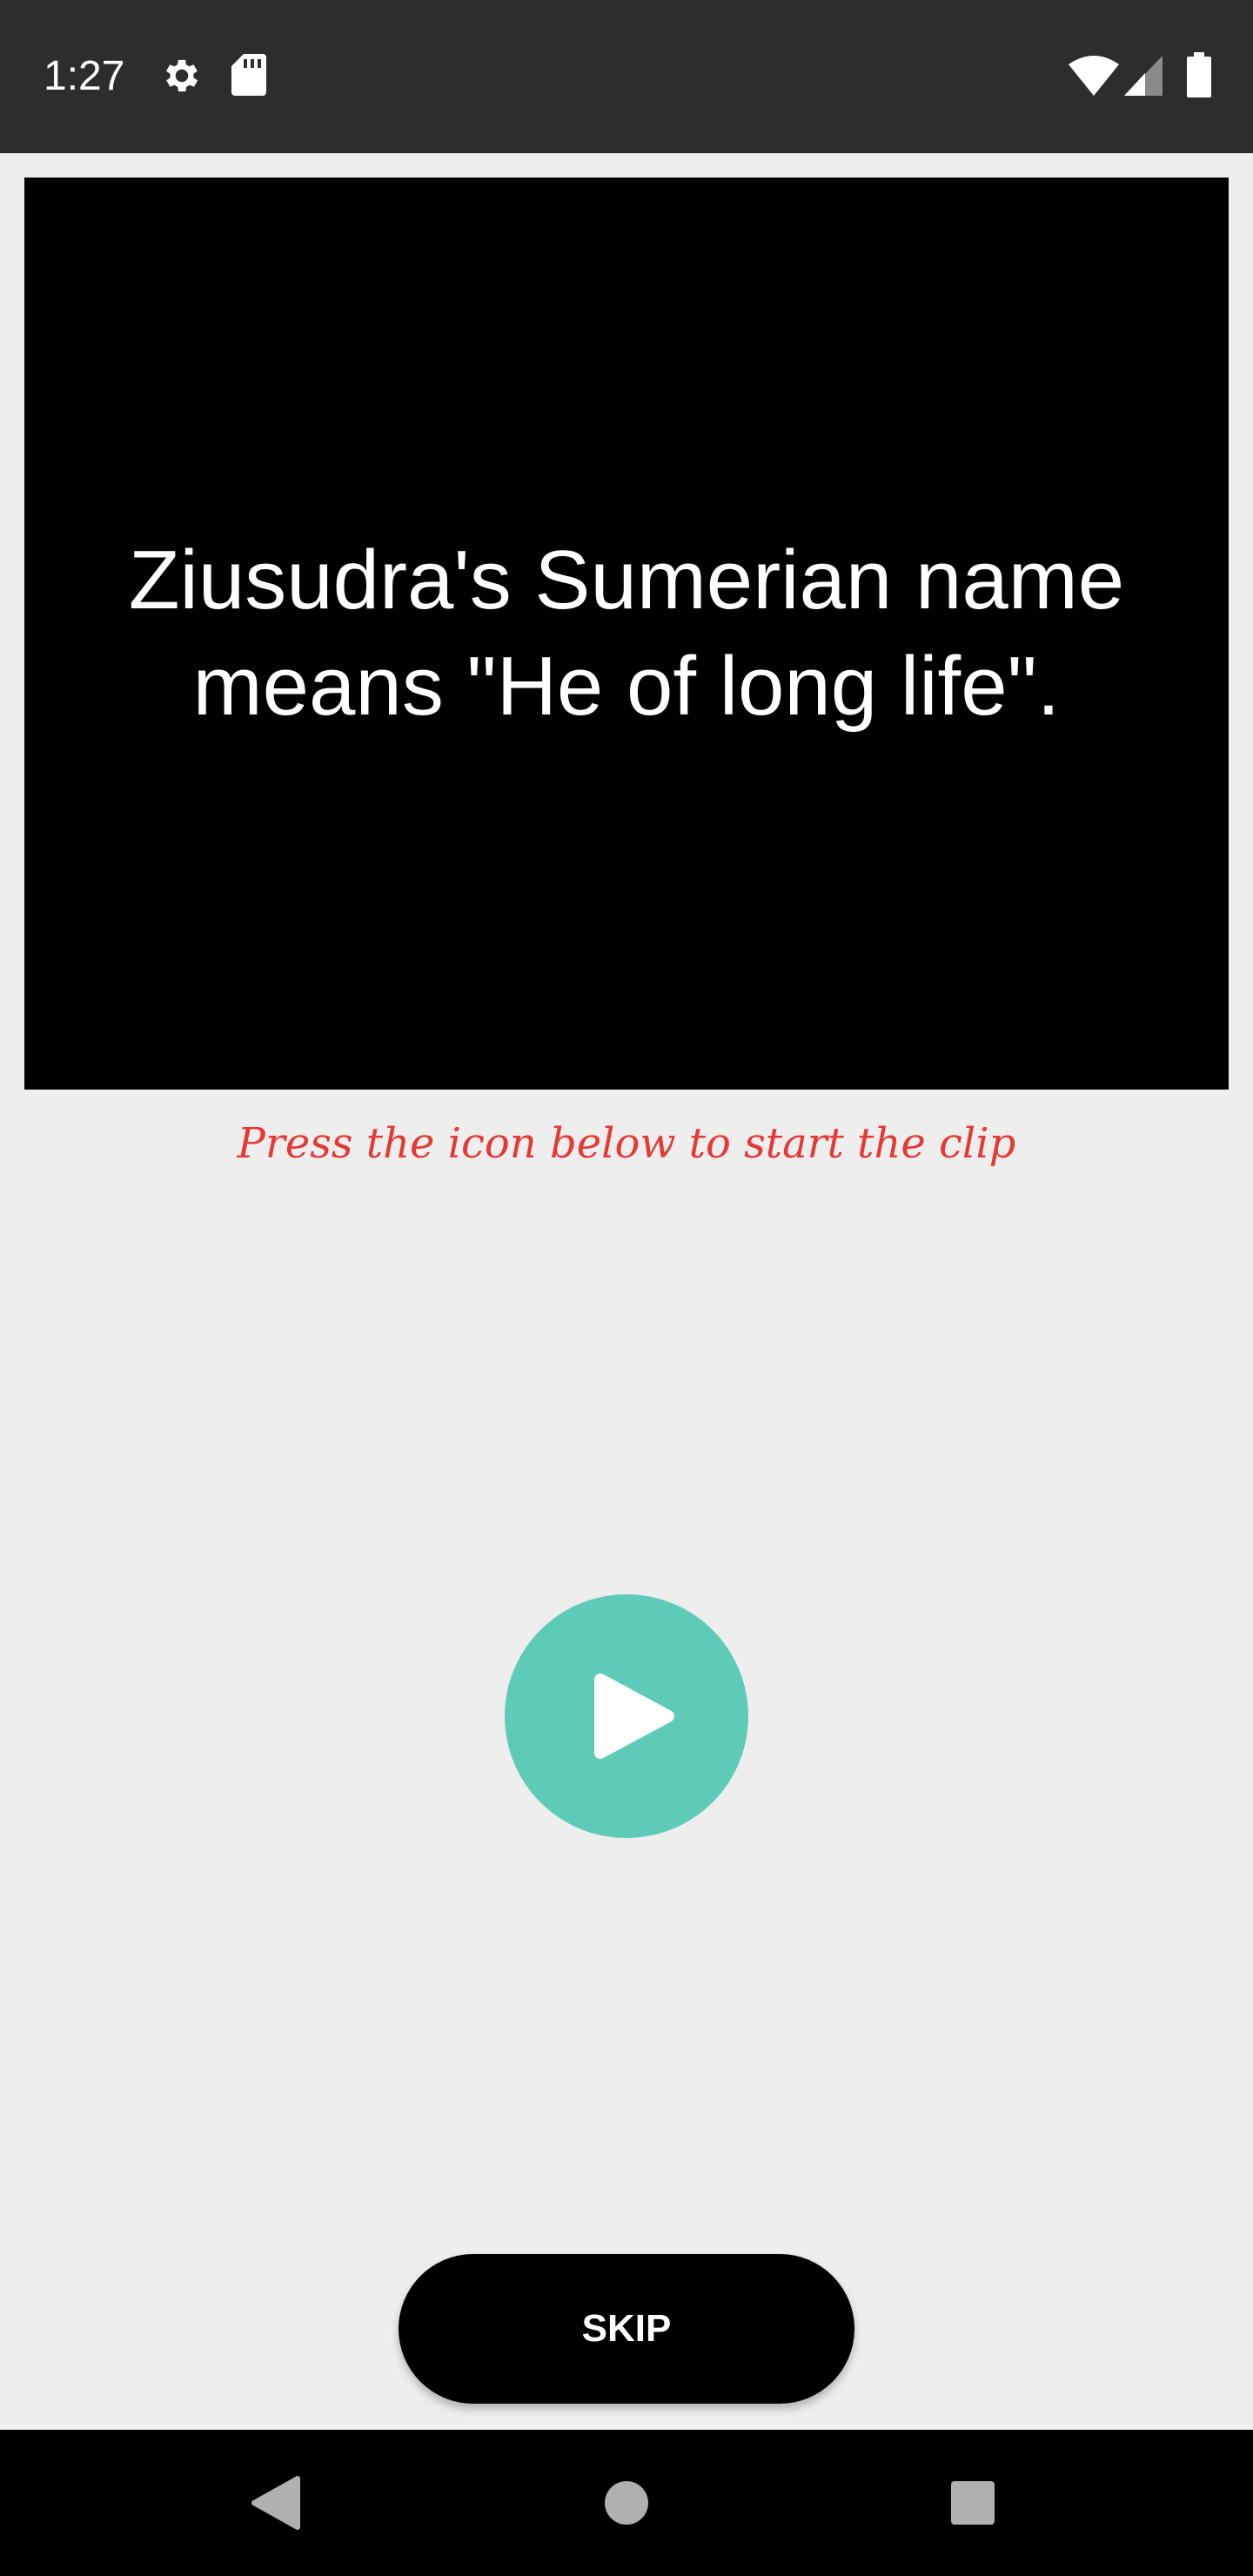 The height and width of the screenshot is (2576, 1253). Describe the element at coordinates (1199, 74) in the screenshot. I see `battery-icon` at that location.